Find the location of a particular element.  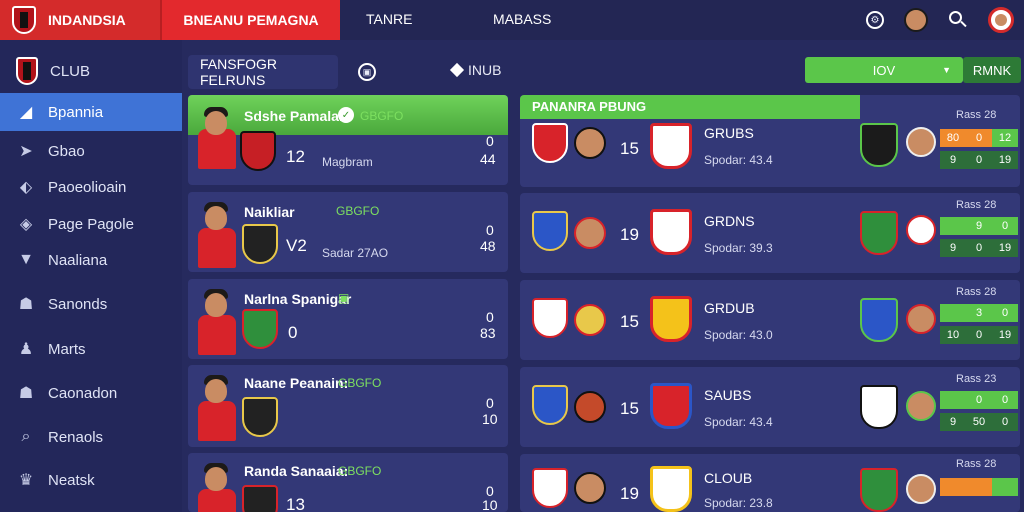

fixture-sub: Spodar: 43.0 is located at coordinates (738, 335).